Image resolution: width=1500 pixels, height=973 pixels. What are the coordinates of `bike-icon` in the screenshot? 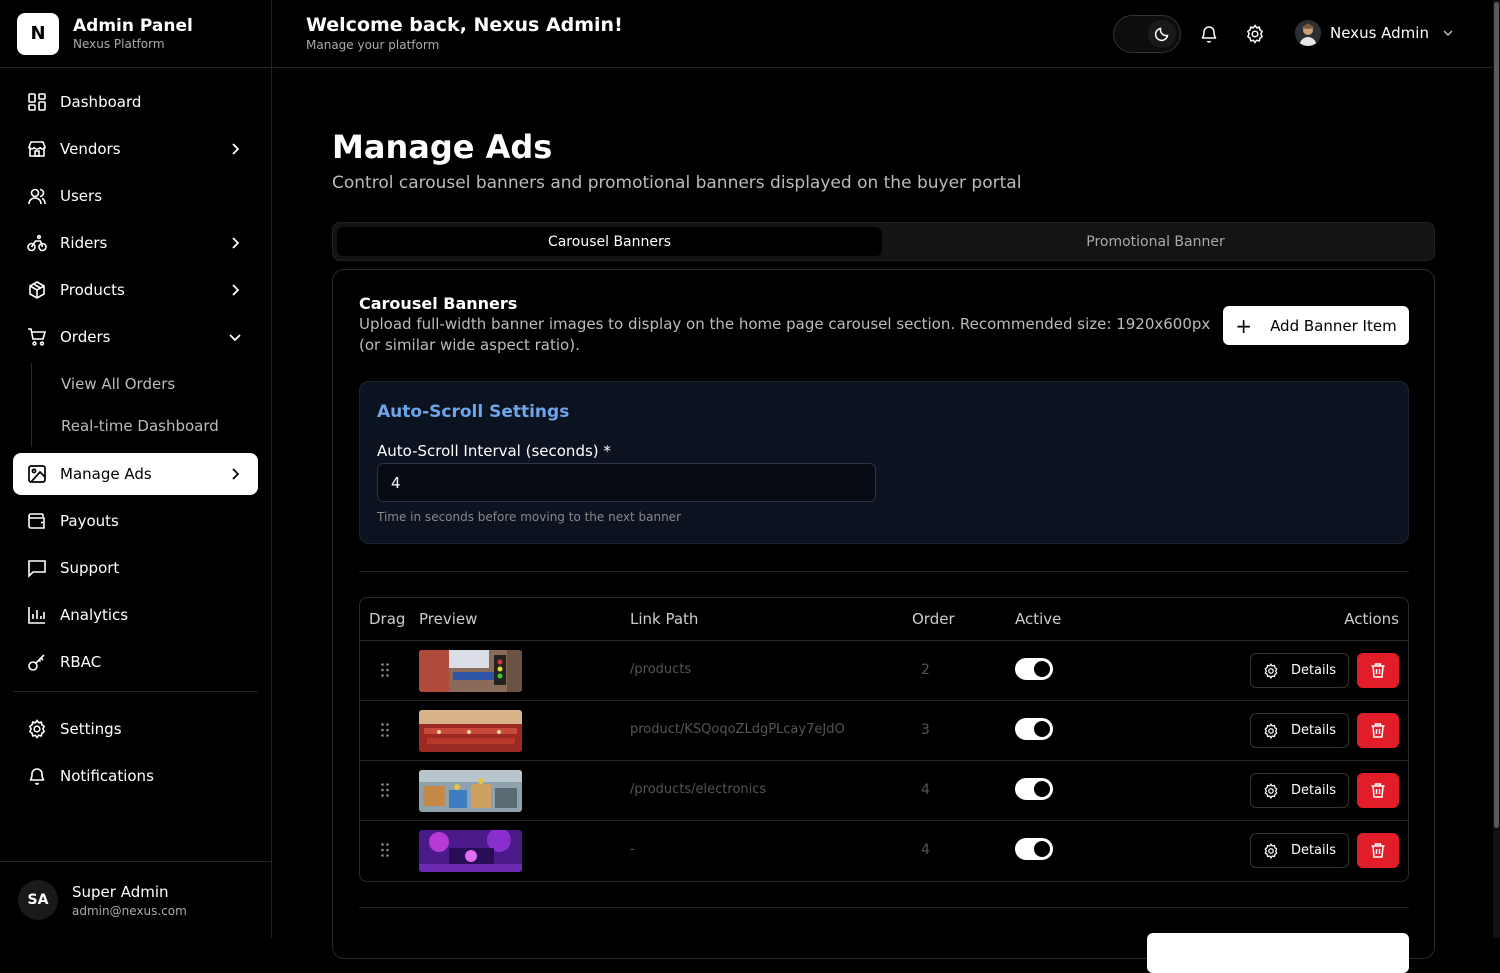 It's located at (37, 243).